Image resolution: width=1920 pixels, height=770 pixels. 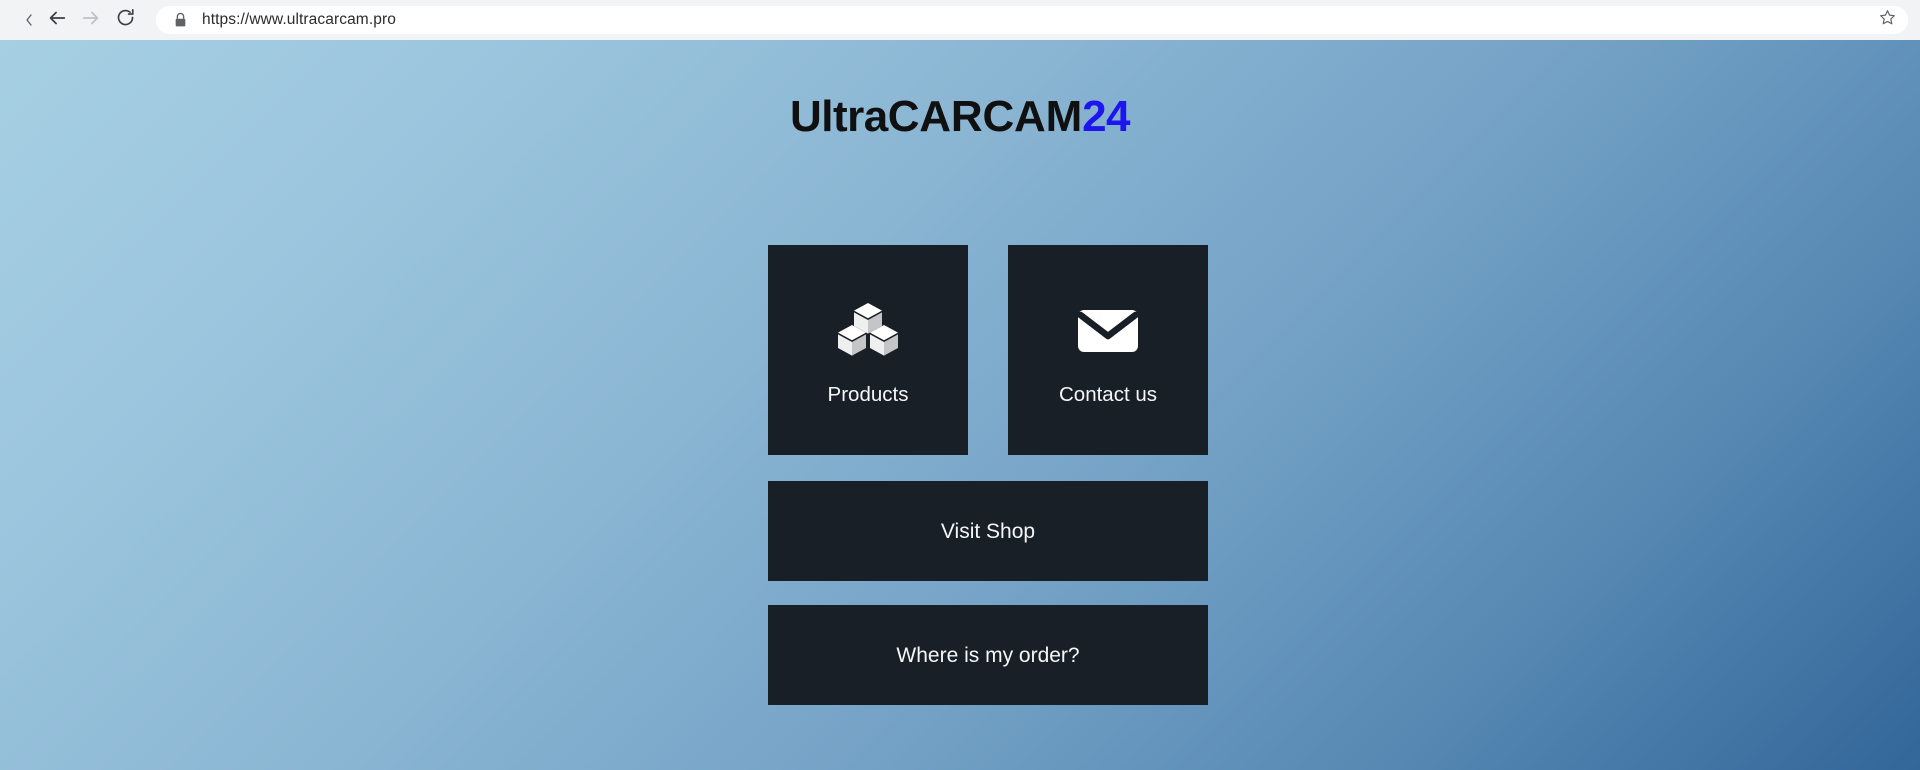 I want to click on forward-button, so click(x=91, y=20).